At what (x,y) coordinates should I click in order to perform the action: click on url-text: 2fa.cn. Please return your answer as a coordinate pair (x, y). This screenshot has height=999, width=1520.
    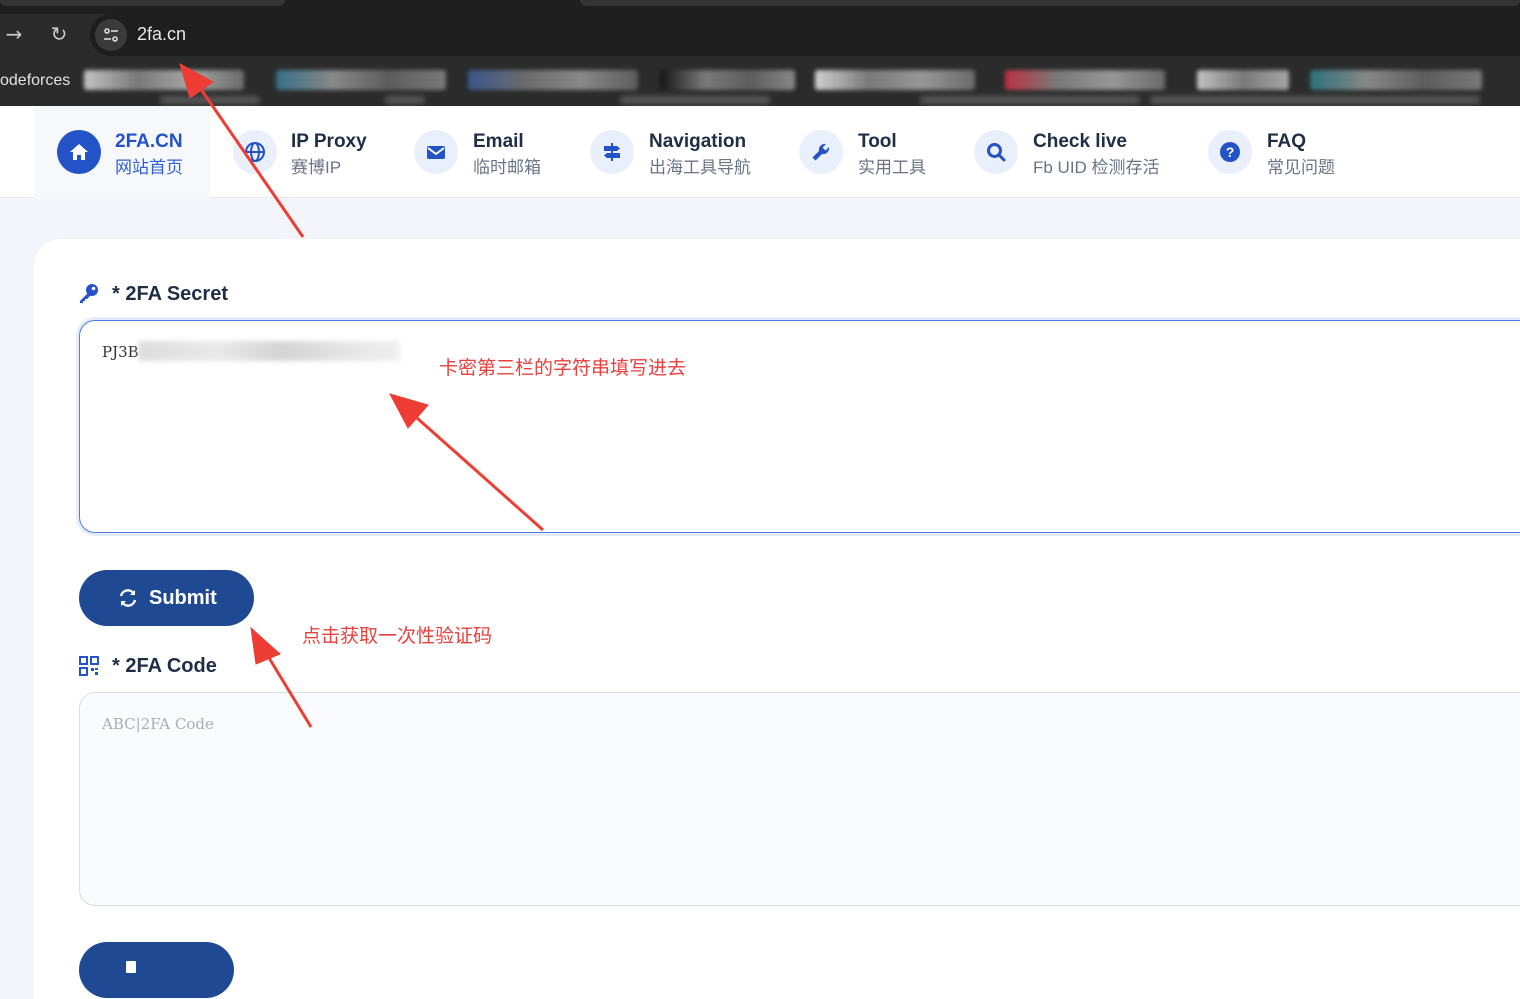
    Looking at the image, I should click on (161, 34).